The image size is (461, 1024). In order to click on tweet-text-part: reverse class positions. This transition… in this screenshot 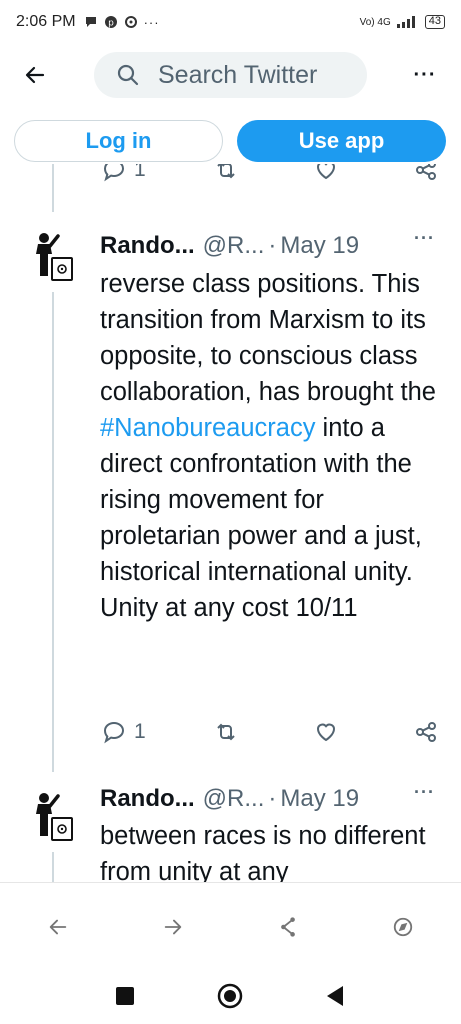, I will do `click(268, 338)`.